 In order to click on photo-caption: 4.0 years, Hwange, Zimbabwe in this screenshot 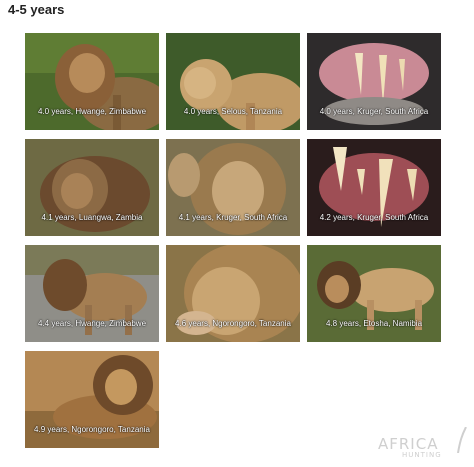, I will do `click(92, 111)`.